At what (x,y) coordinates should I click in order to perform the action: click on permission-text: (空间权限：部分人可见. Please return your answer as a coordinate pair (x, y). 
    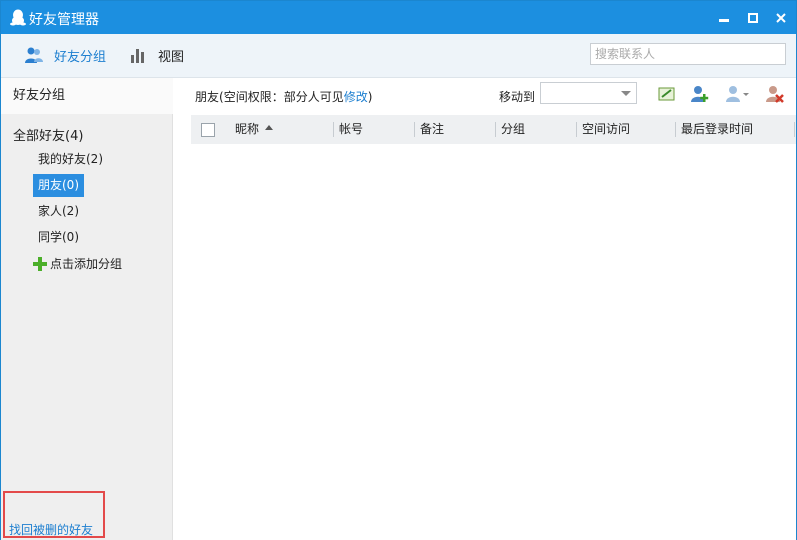
    Looking at the image, I should click on (281, 97).